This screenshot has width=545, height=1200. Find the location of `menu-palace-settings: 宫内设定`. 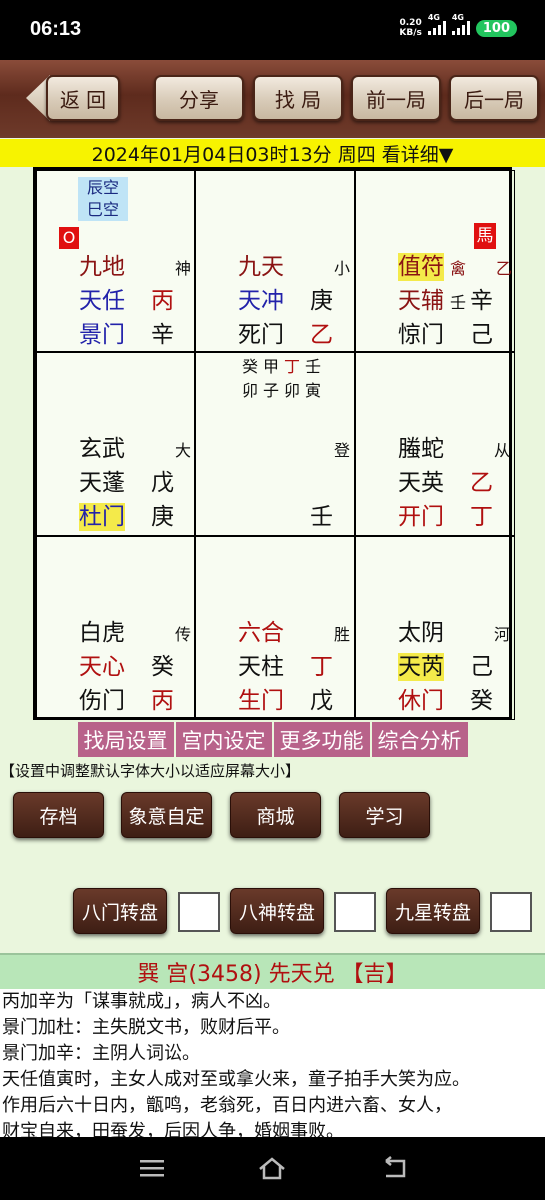

menu-palace-settings: 宫内设定 is located at coordinates (223, 739).